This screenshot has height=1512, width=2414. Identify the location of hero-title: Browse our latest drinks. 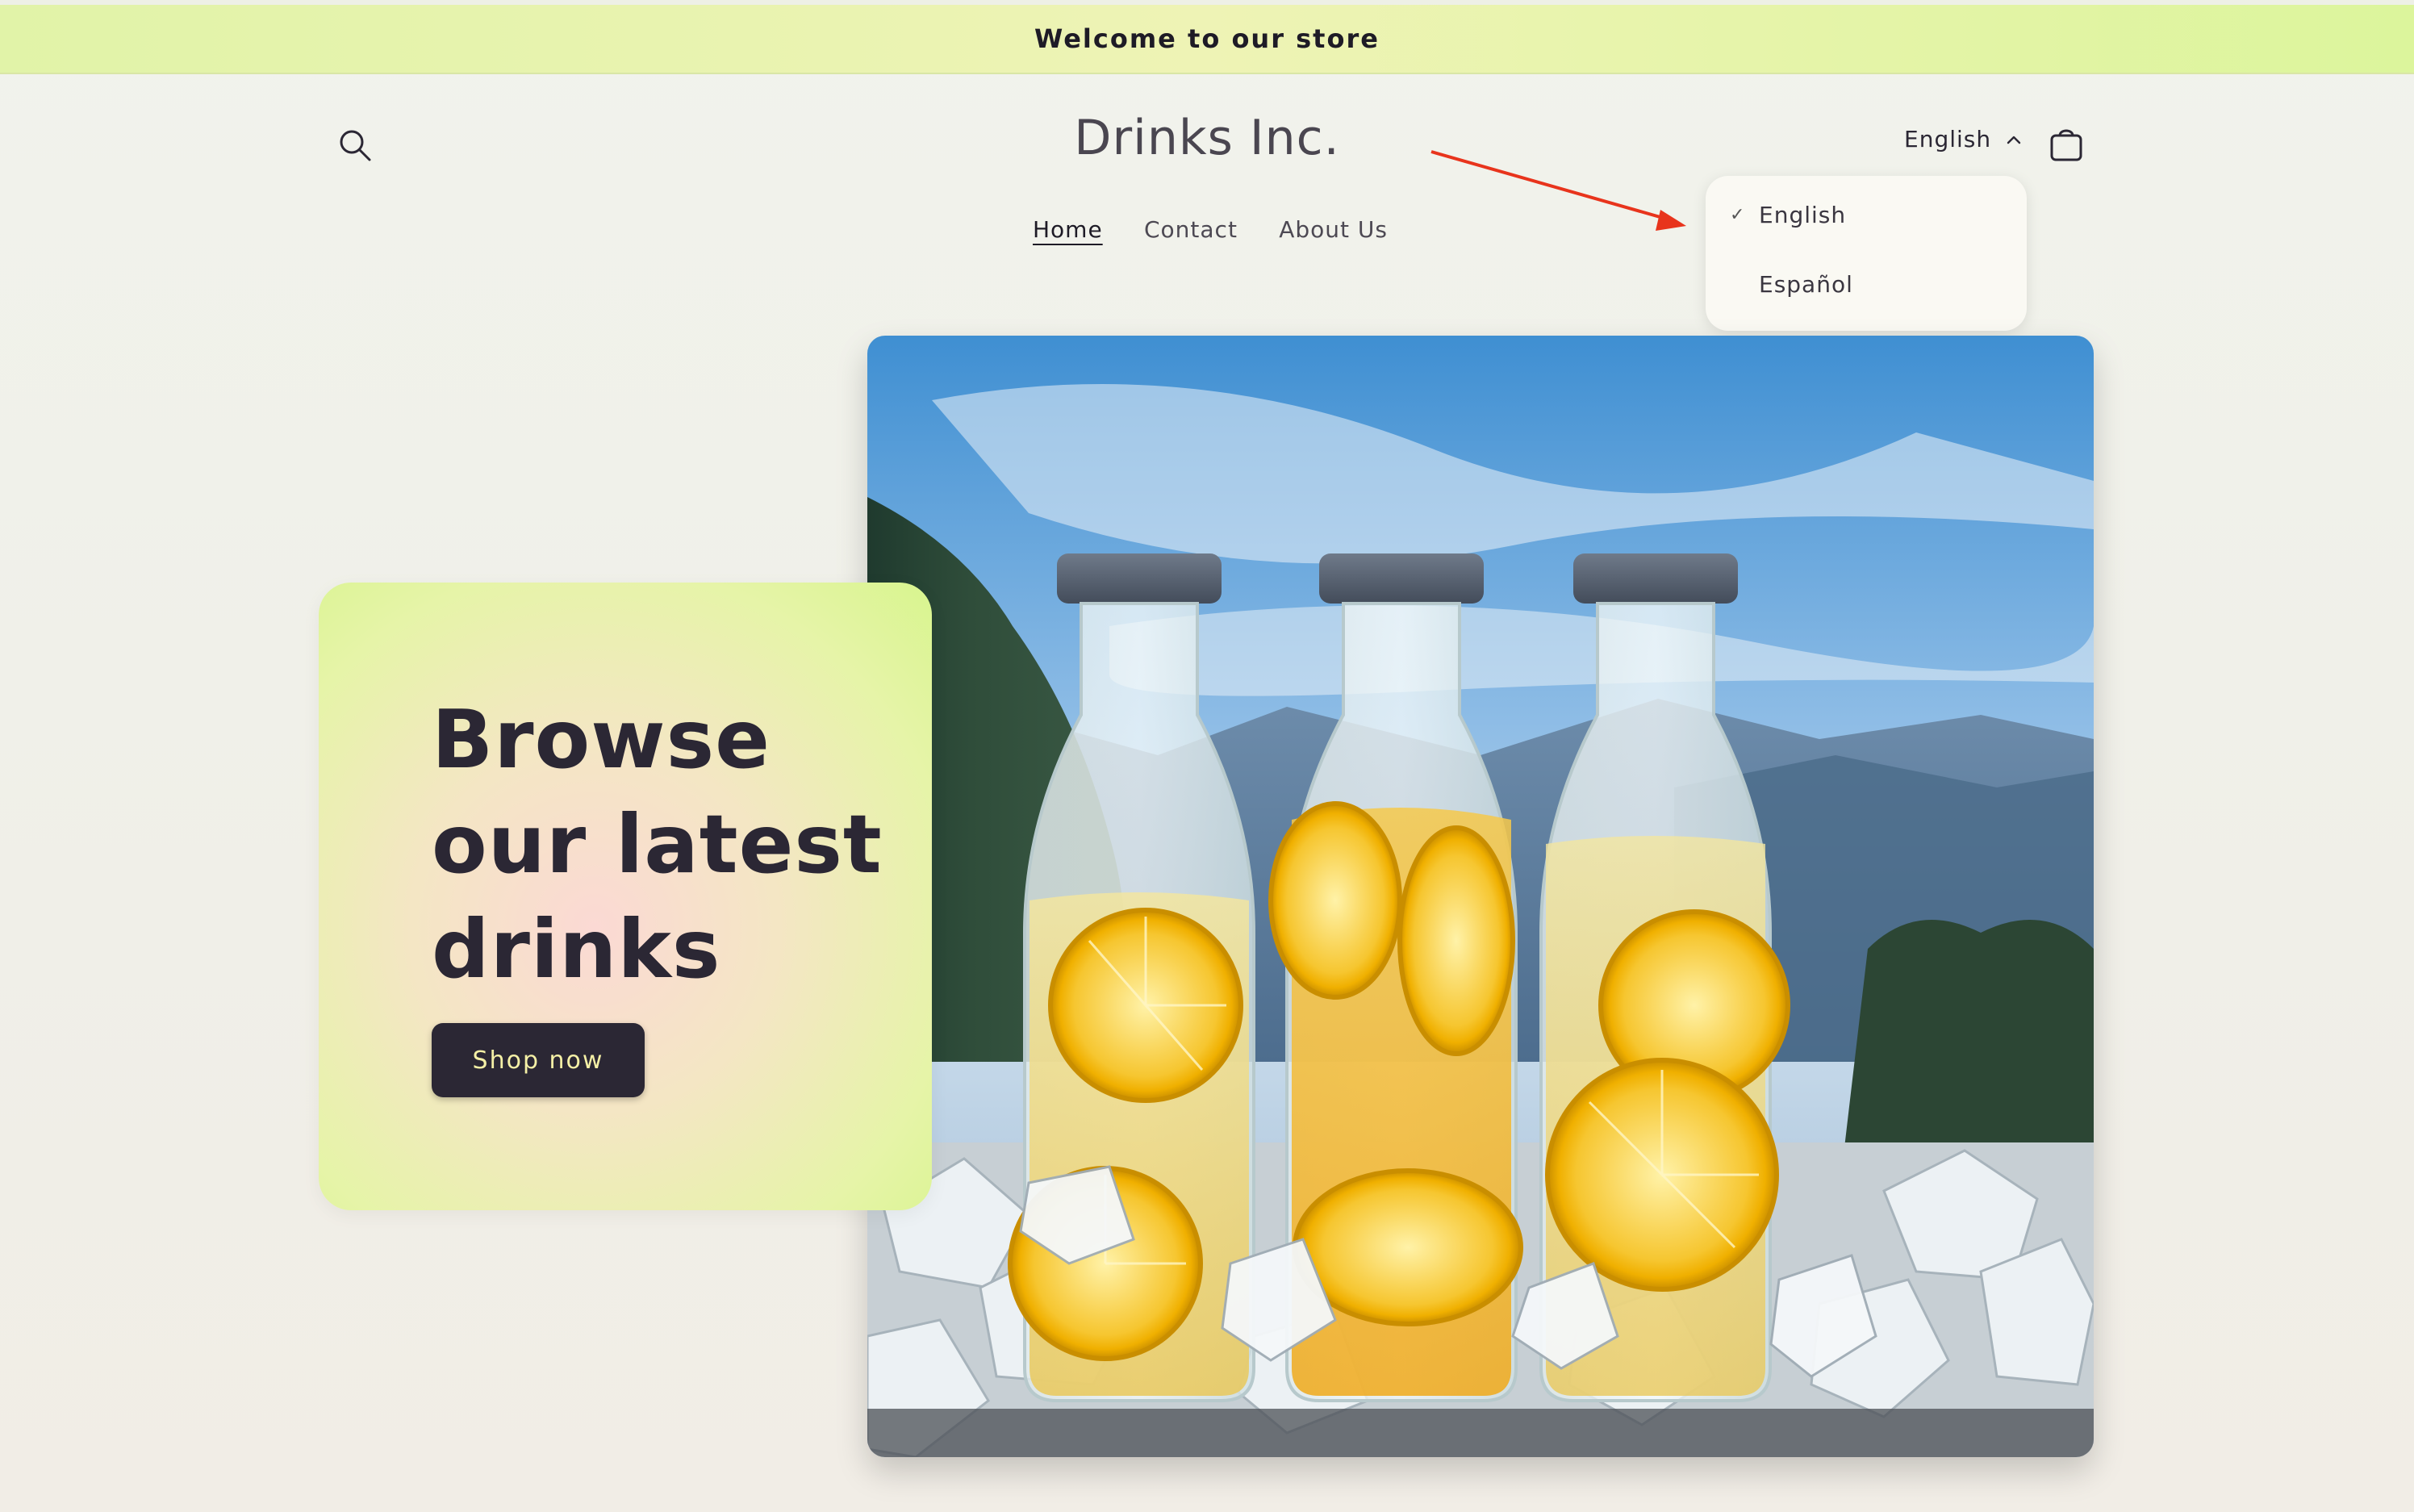
(657, 844).